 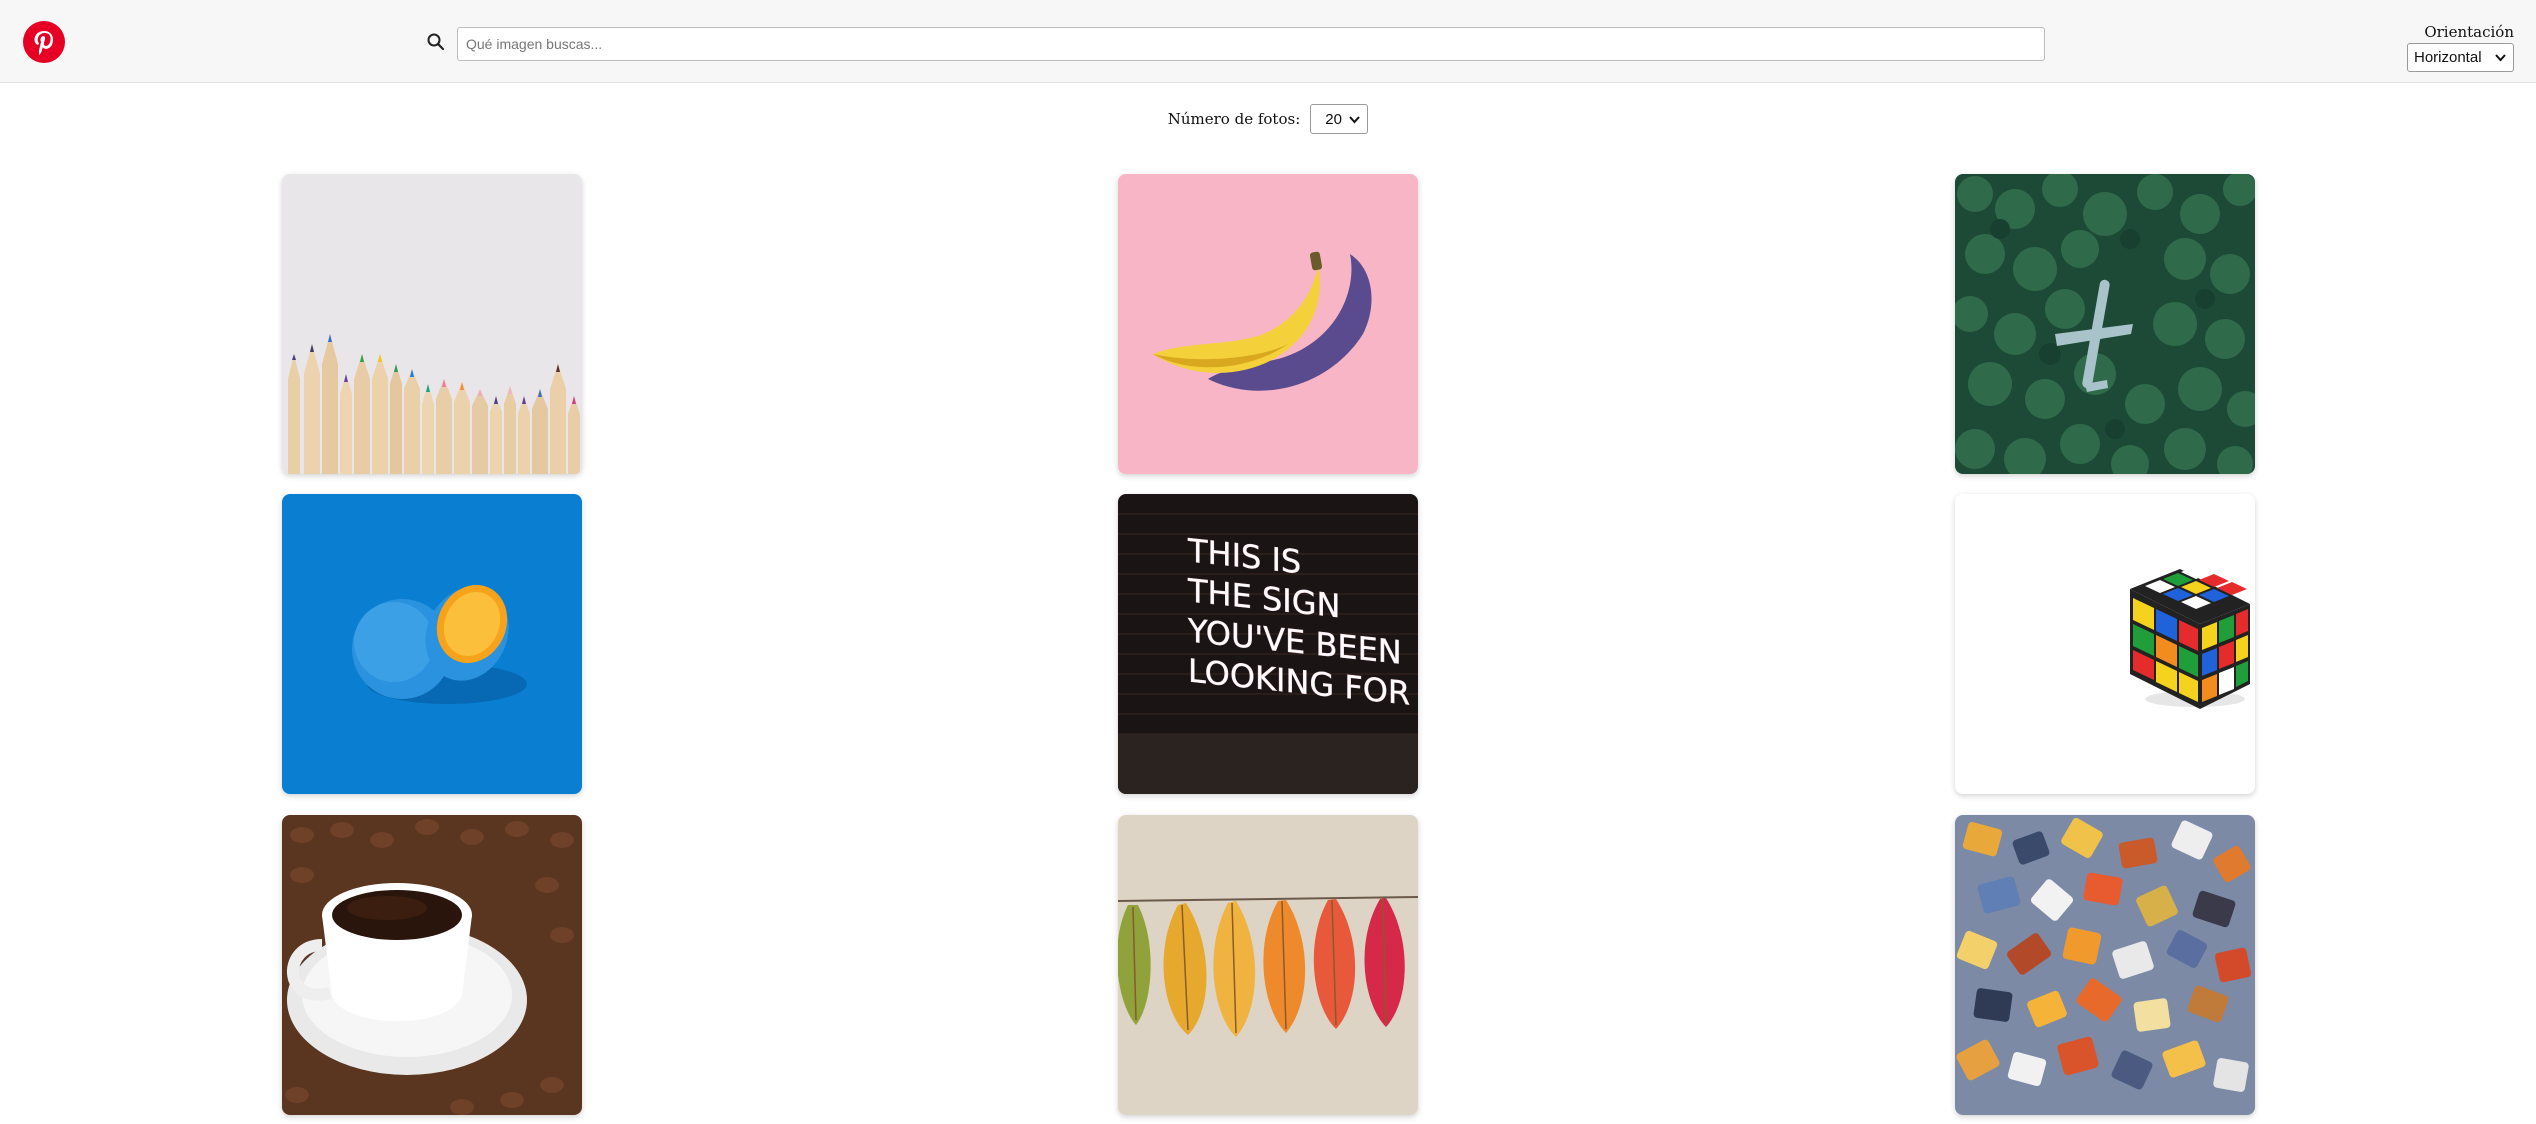 I want to click on rubiks-cube-image, so click(x=2105, y=644).